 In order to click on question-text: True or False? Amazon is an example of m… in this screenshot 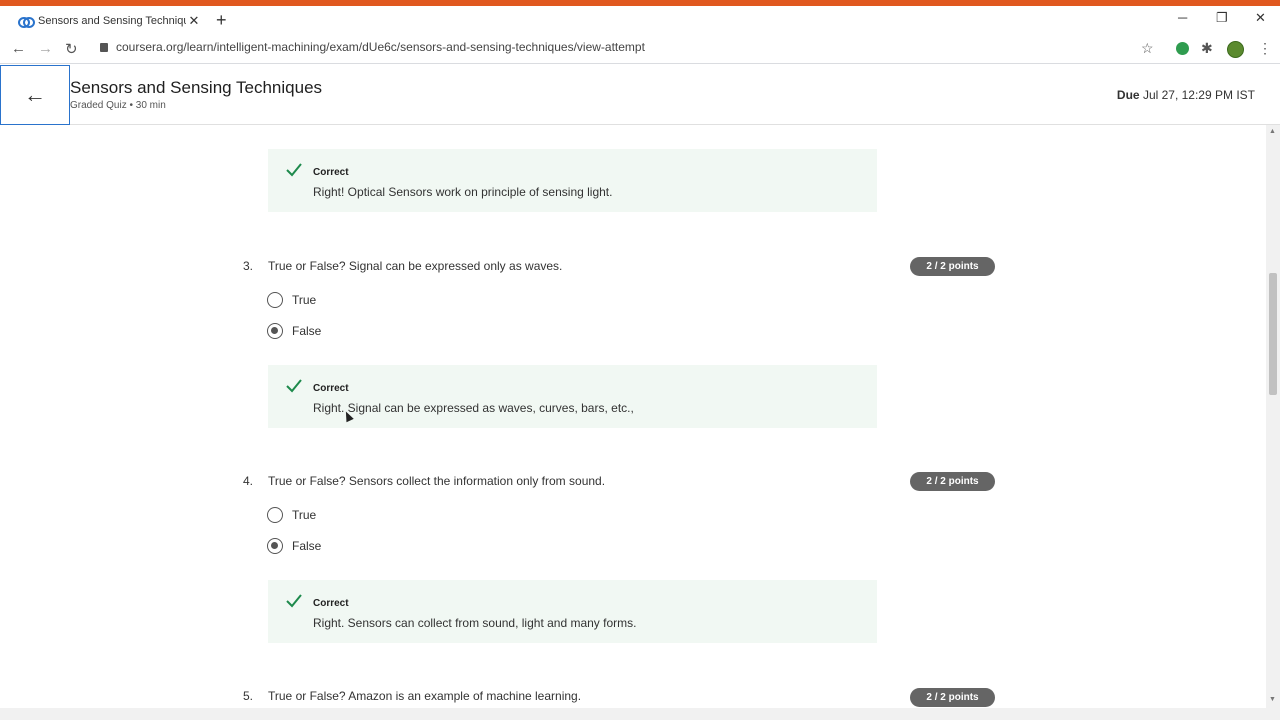, I will do `click(425, 696)`.